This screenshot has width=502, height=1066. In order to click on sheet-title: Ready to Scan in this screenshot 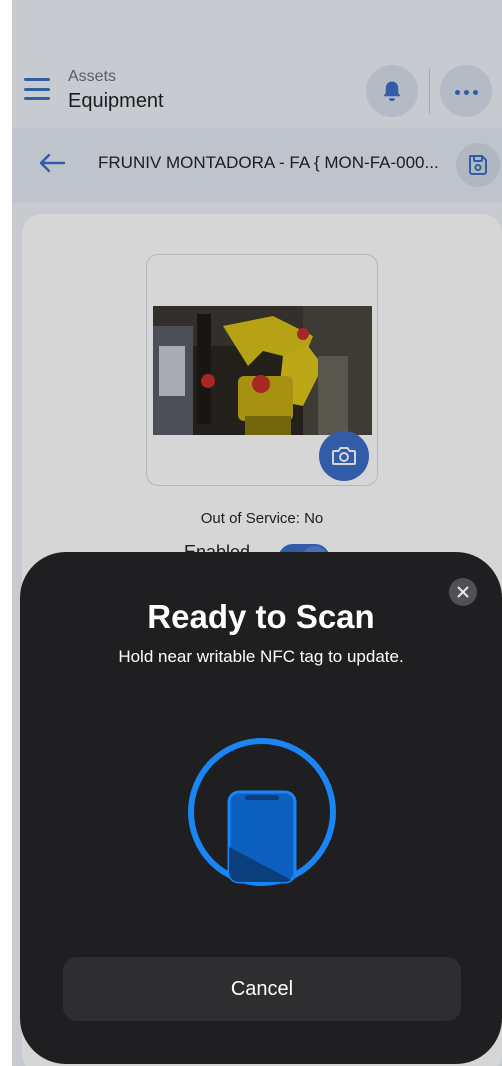, I will do `click(261, 616)`.